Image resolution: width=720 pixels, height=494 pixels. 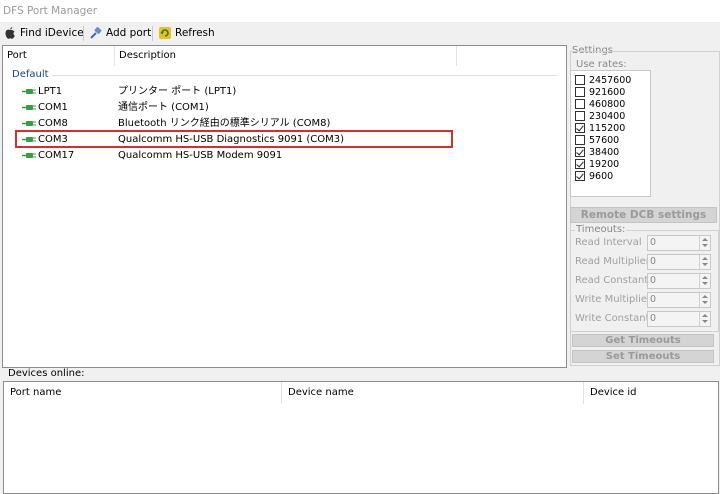 What do you see at coordinates (50, 91) in the screenshot?
I see `port-name: LPT1` at bounding box center [50, 91].